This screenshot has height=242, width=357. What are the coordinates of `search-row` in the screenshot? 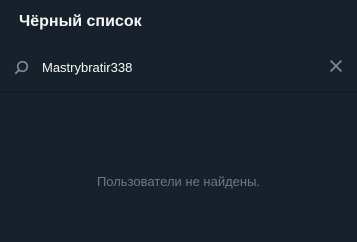 It's located at (178, 68).